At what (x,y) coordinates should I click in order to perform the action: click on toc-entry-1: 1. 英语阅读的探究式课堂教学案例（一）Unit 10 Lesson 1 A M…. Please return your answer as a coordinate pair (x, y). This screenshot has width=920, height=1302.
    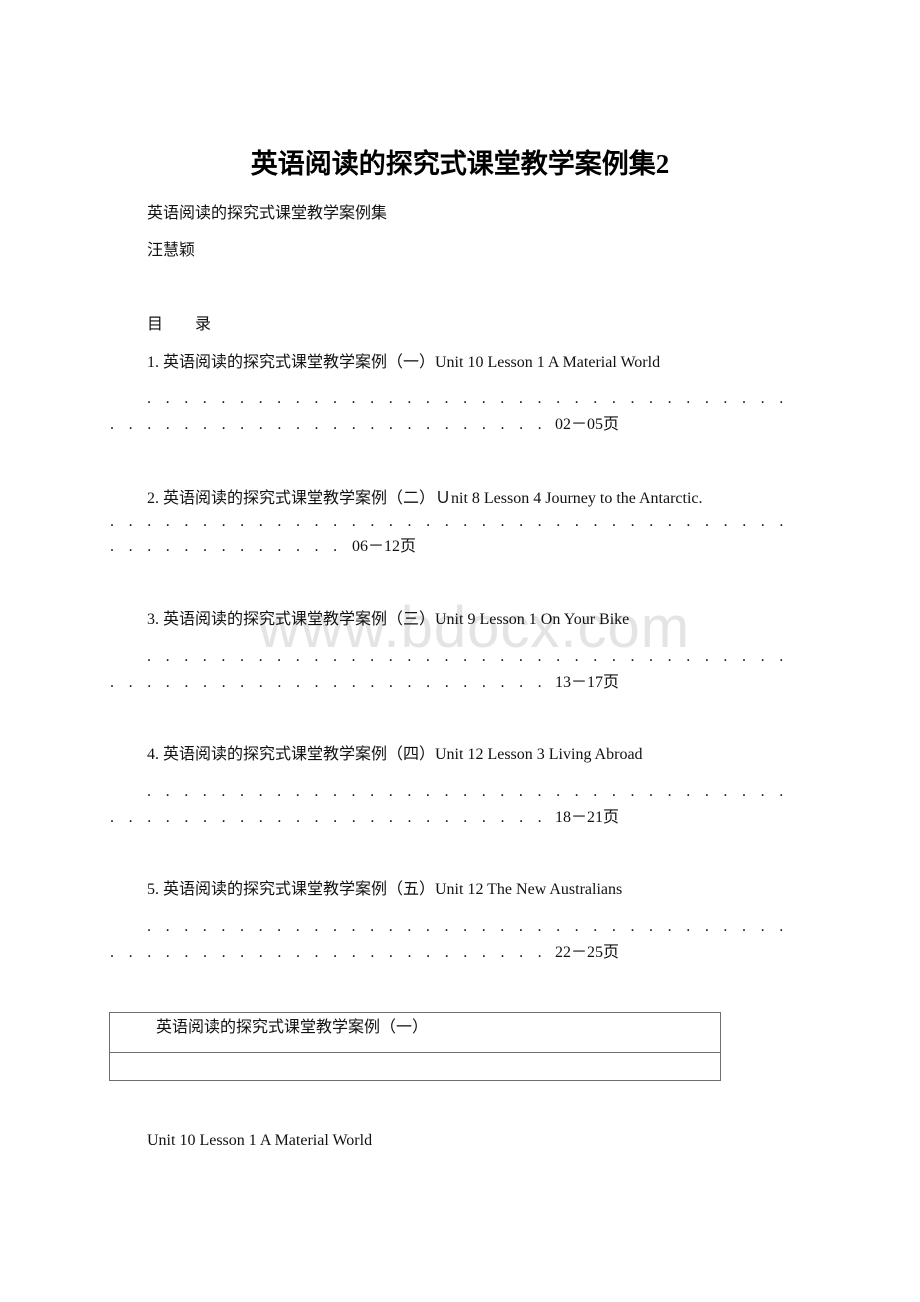
    Looking at the image, I should click on (403, 363).